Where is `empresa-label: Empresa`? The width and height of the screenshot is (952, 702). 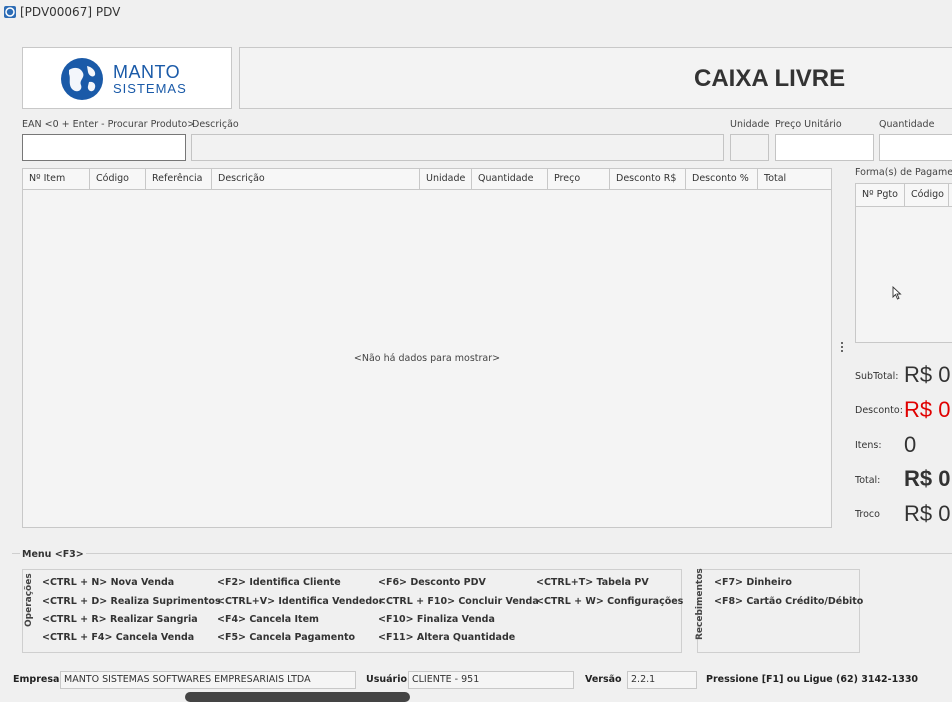 empresa-label: Empresa is located at coordinates (36, 679).